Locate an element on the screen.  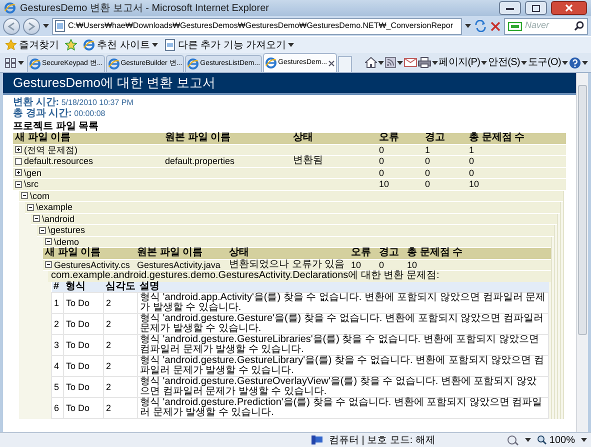
issues-title: com.example.android.gestures.demo.GesturesActivity.Declarations에 대한 변환 문제점: is located at coordinates (299, 276).